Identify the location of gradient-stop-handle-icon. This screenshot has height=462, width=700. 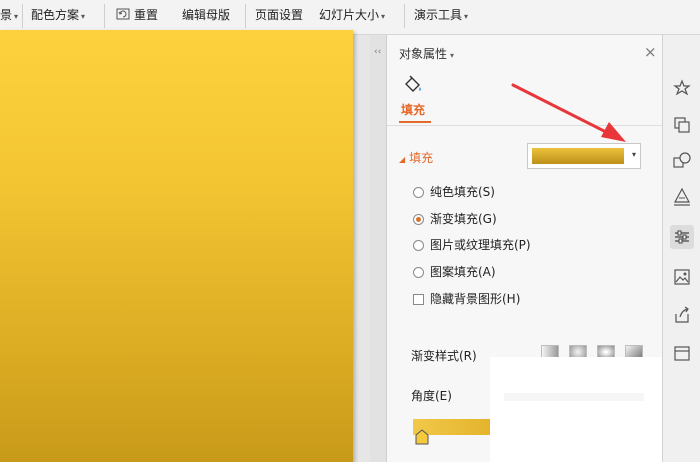
(422, 437).